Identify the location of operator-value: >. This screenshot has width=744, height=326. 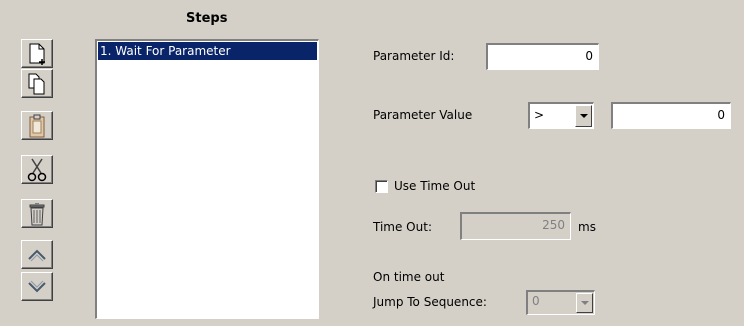
(539, 115).